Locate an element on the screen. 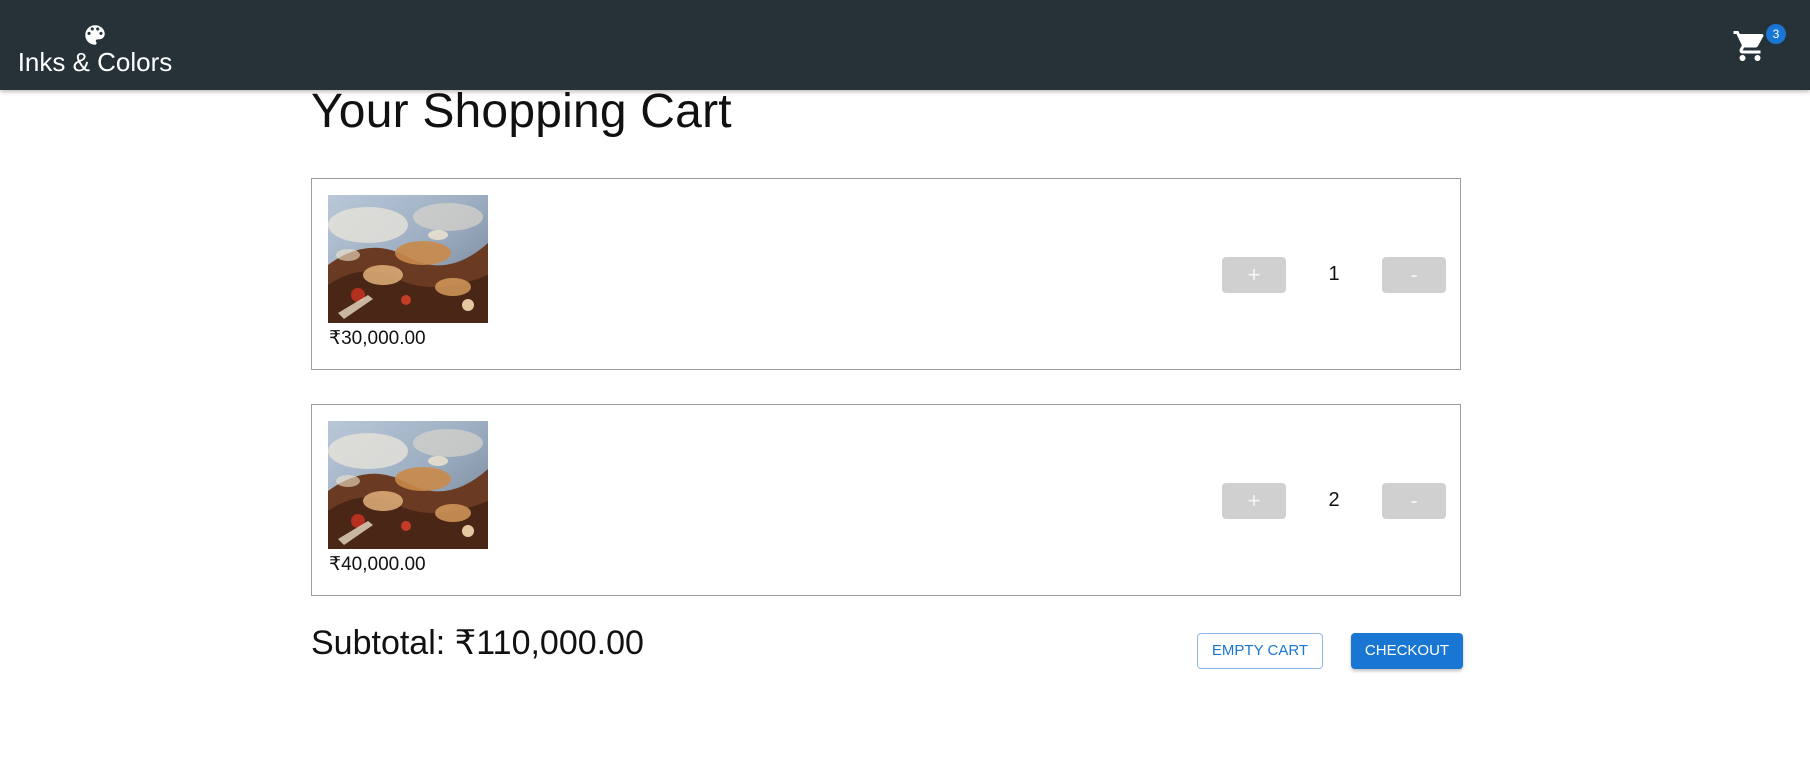 This screenshot has width=1810, height=757. subtotal: Subtotal: ₹110,000.00 is located at coordinates (477, 643).